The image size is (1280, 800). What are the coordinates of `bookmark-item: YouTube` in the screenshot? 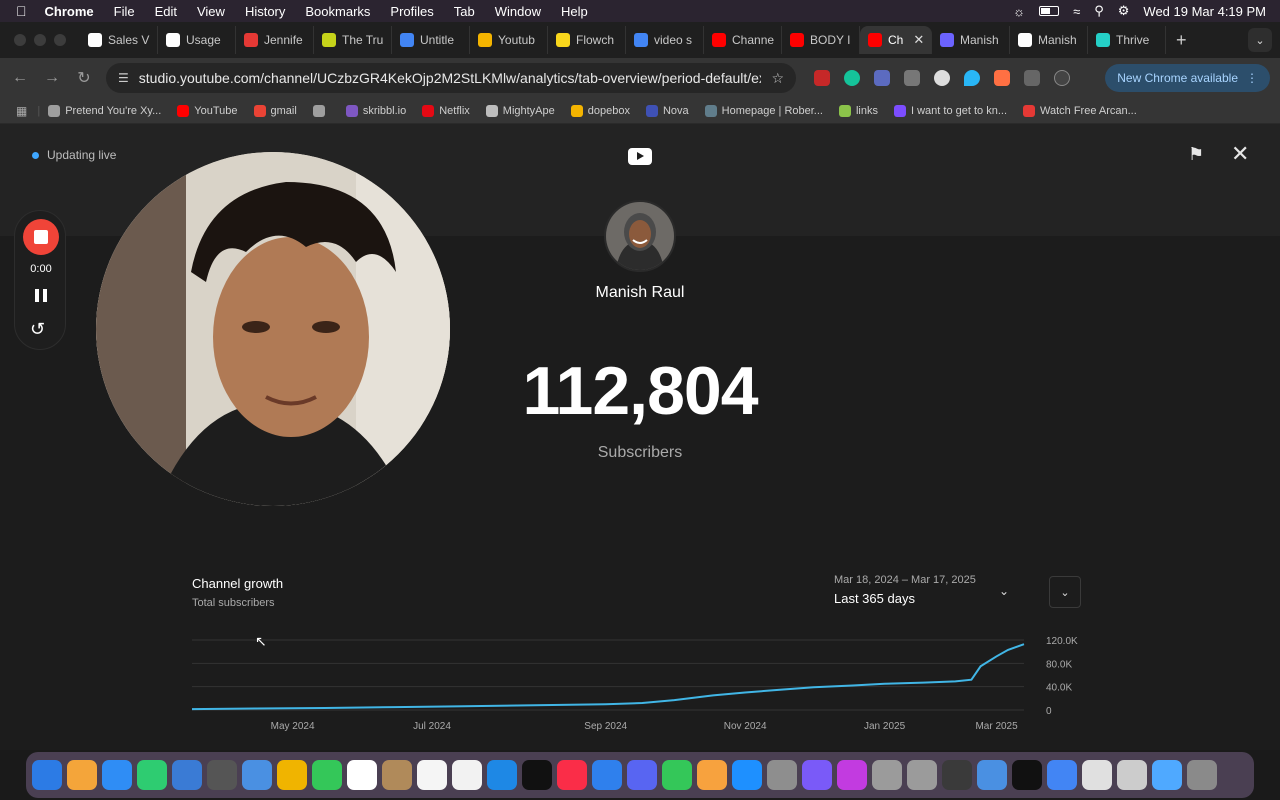 It's located at (207, 110).